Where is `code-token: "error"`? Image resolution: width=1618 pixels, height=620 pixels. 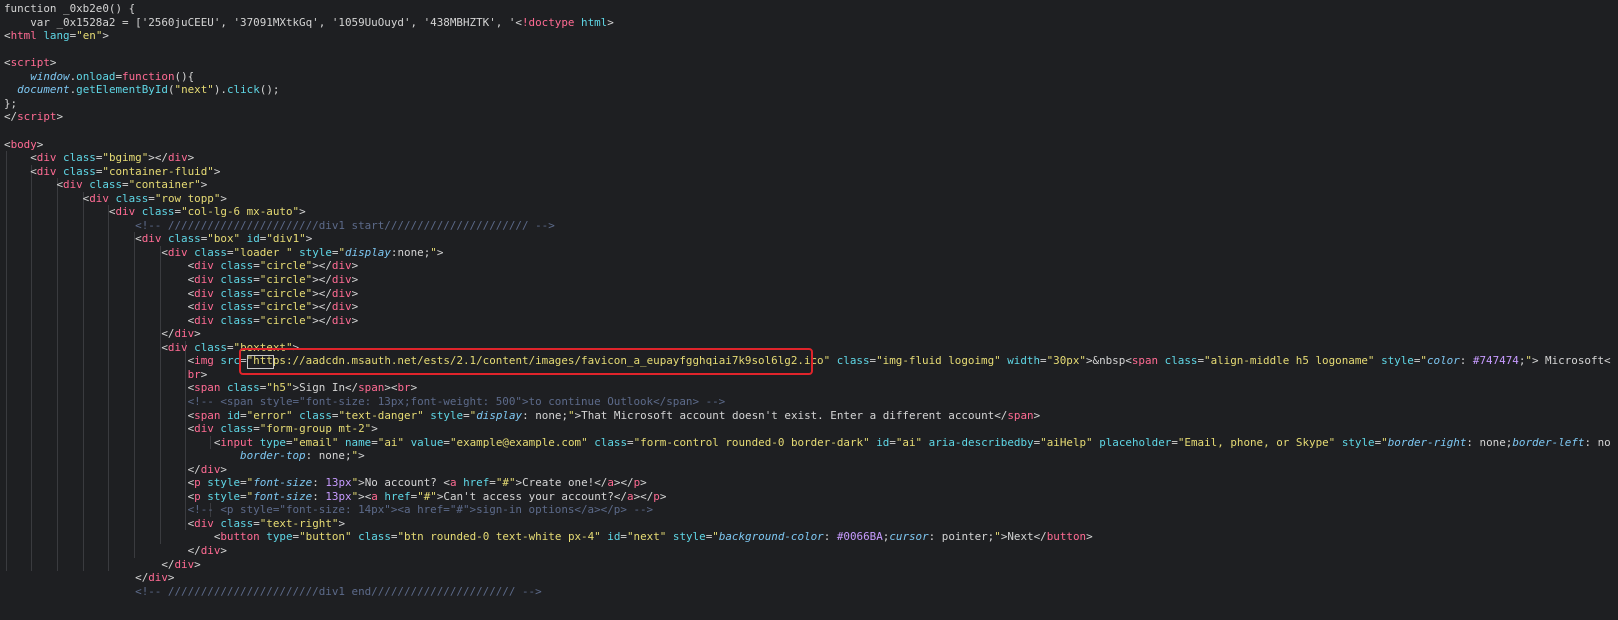
code-token: "error" is located at coordinates (269, 415).